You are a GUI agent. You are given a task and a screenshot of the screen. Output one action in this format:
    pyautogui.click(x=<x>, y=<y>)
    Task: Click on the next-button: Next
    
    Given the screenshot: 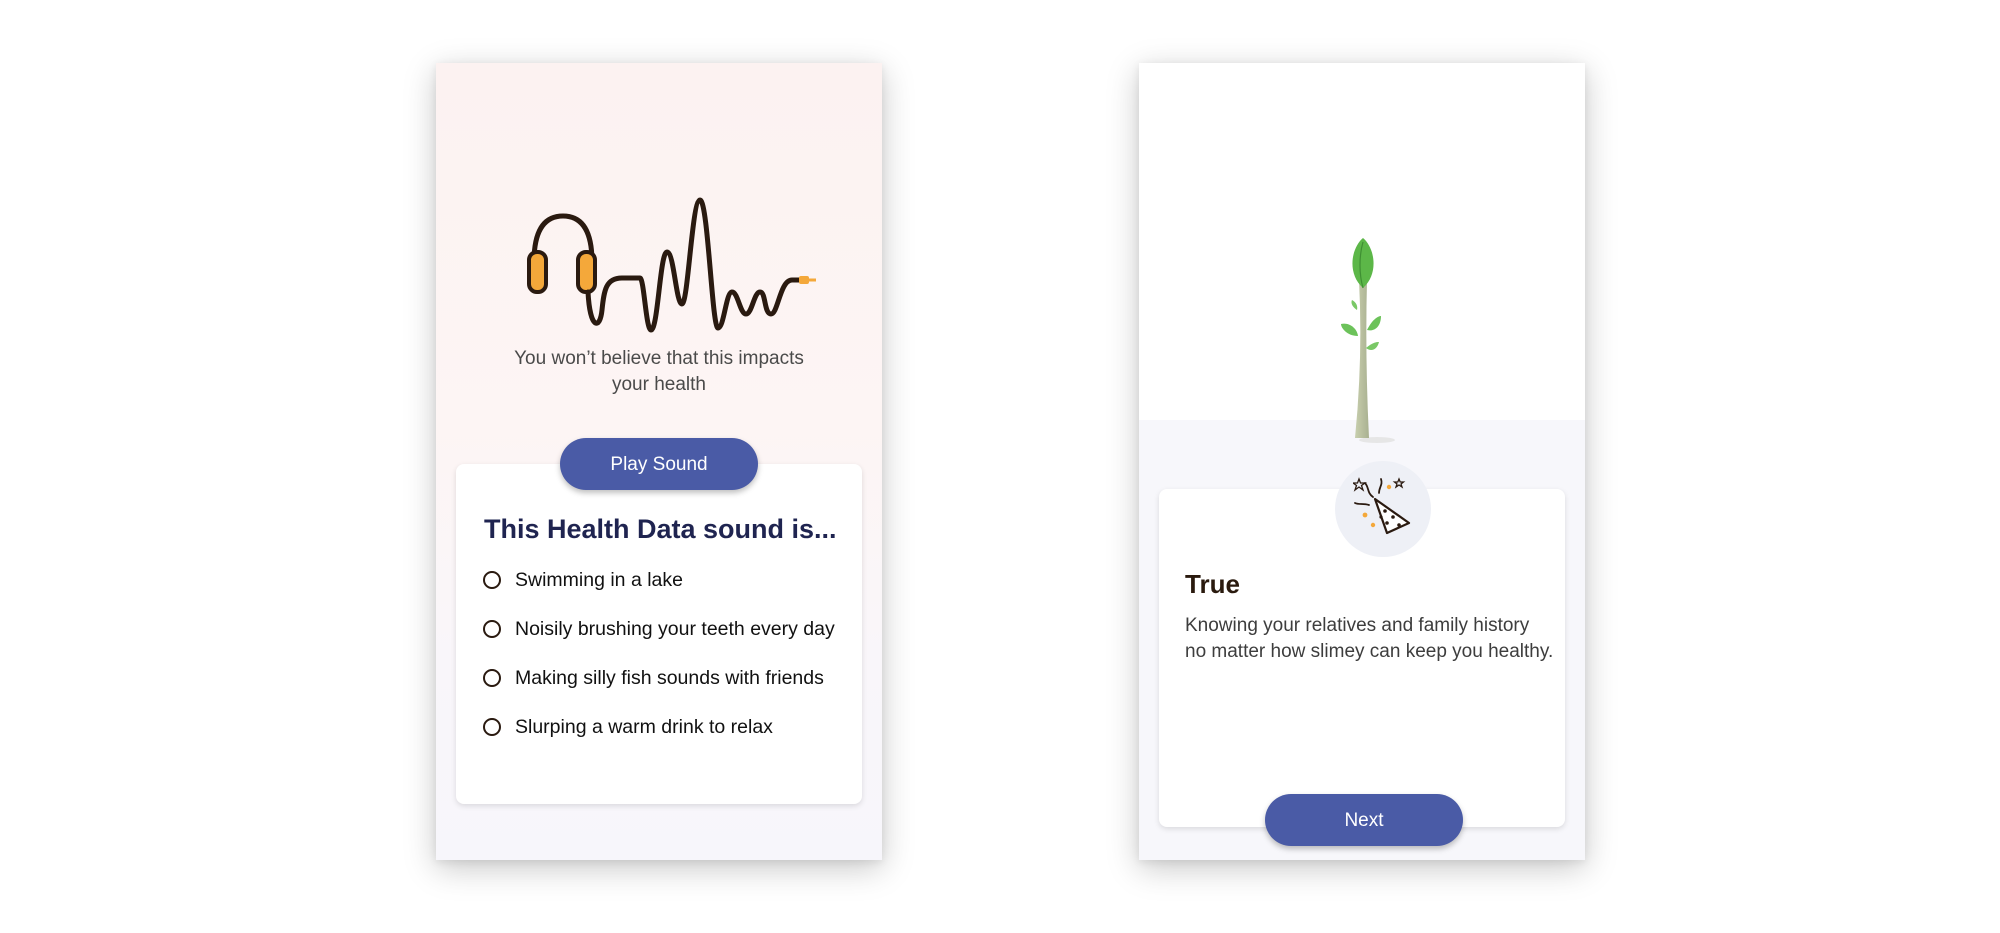 What is the action you would take?
    pyautogui.click(x=1364, y=820)
    